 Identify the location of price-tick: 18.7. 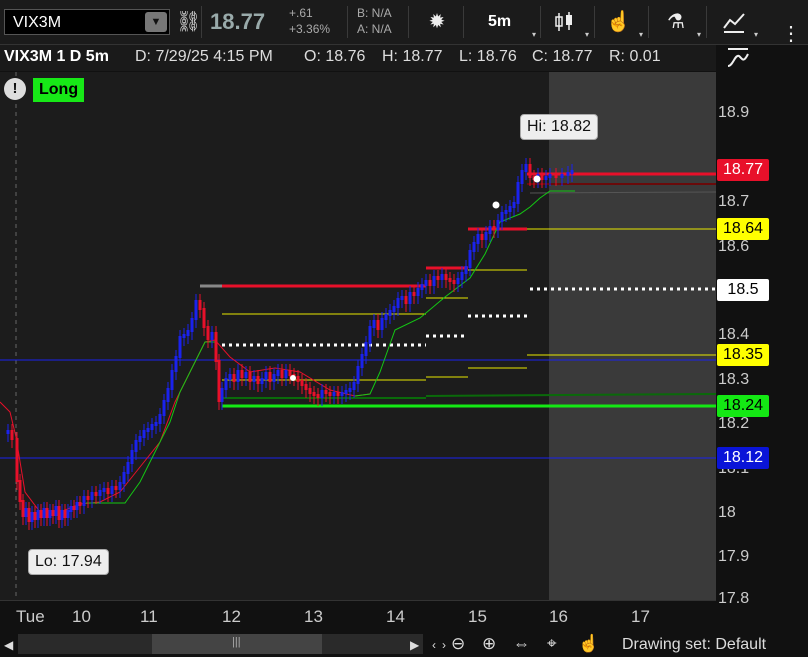
(734, 201).